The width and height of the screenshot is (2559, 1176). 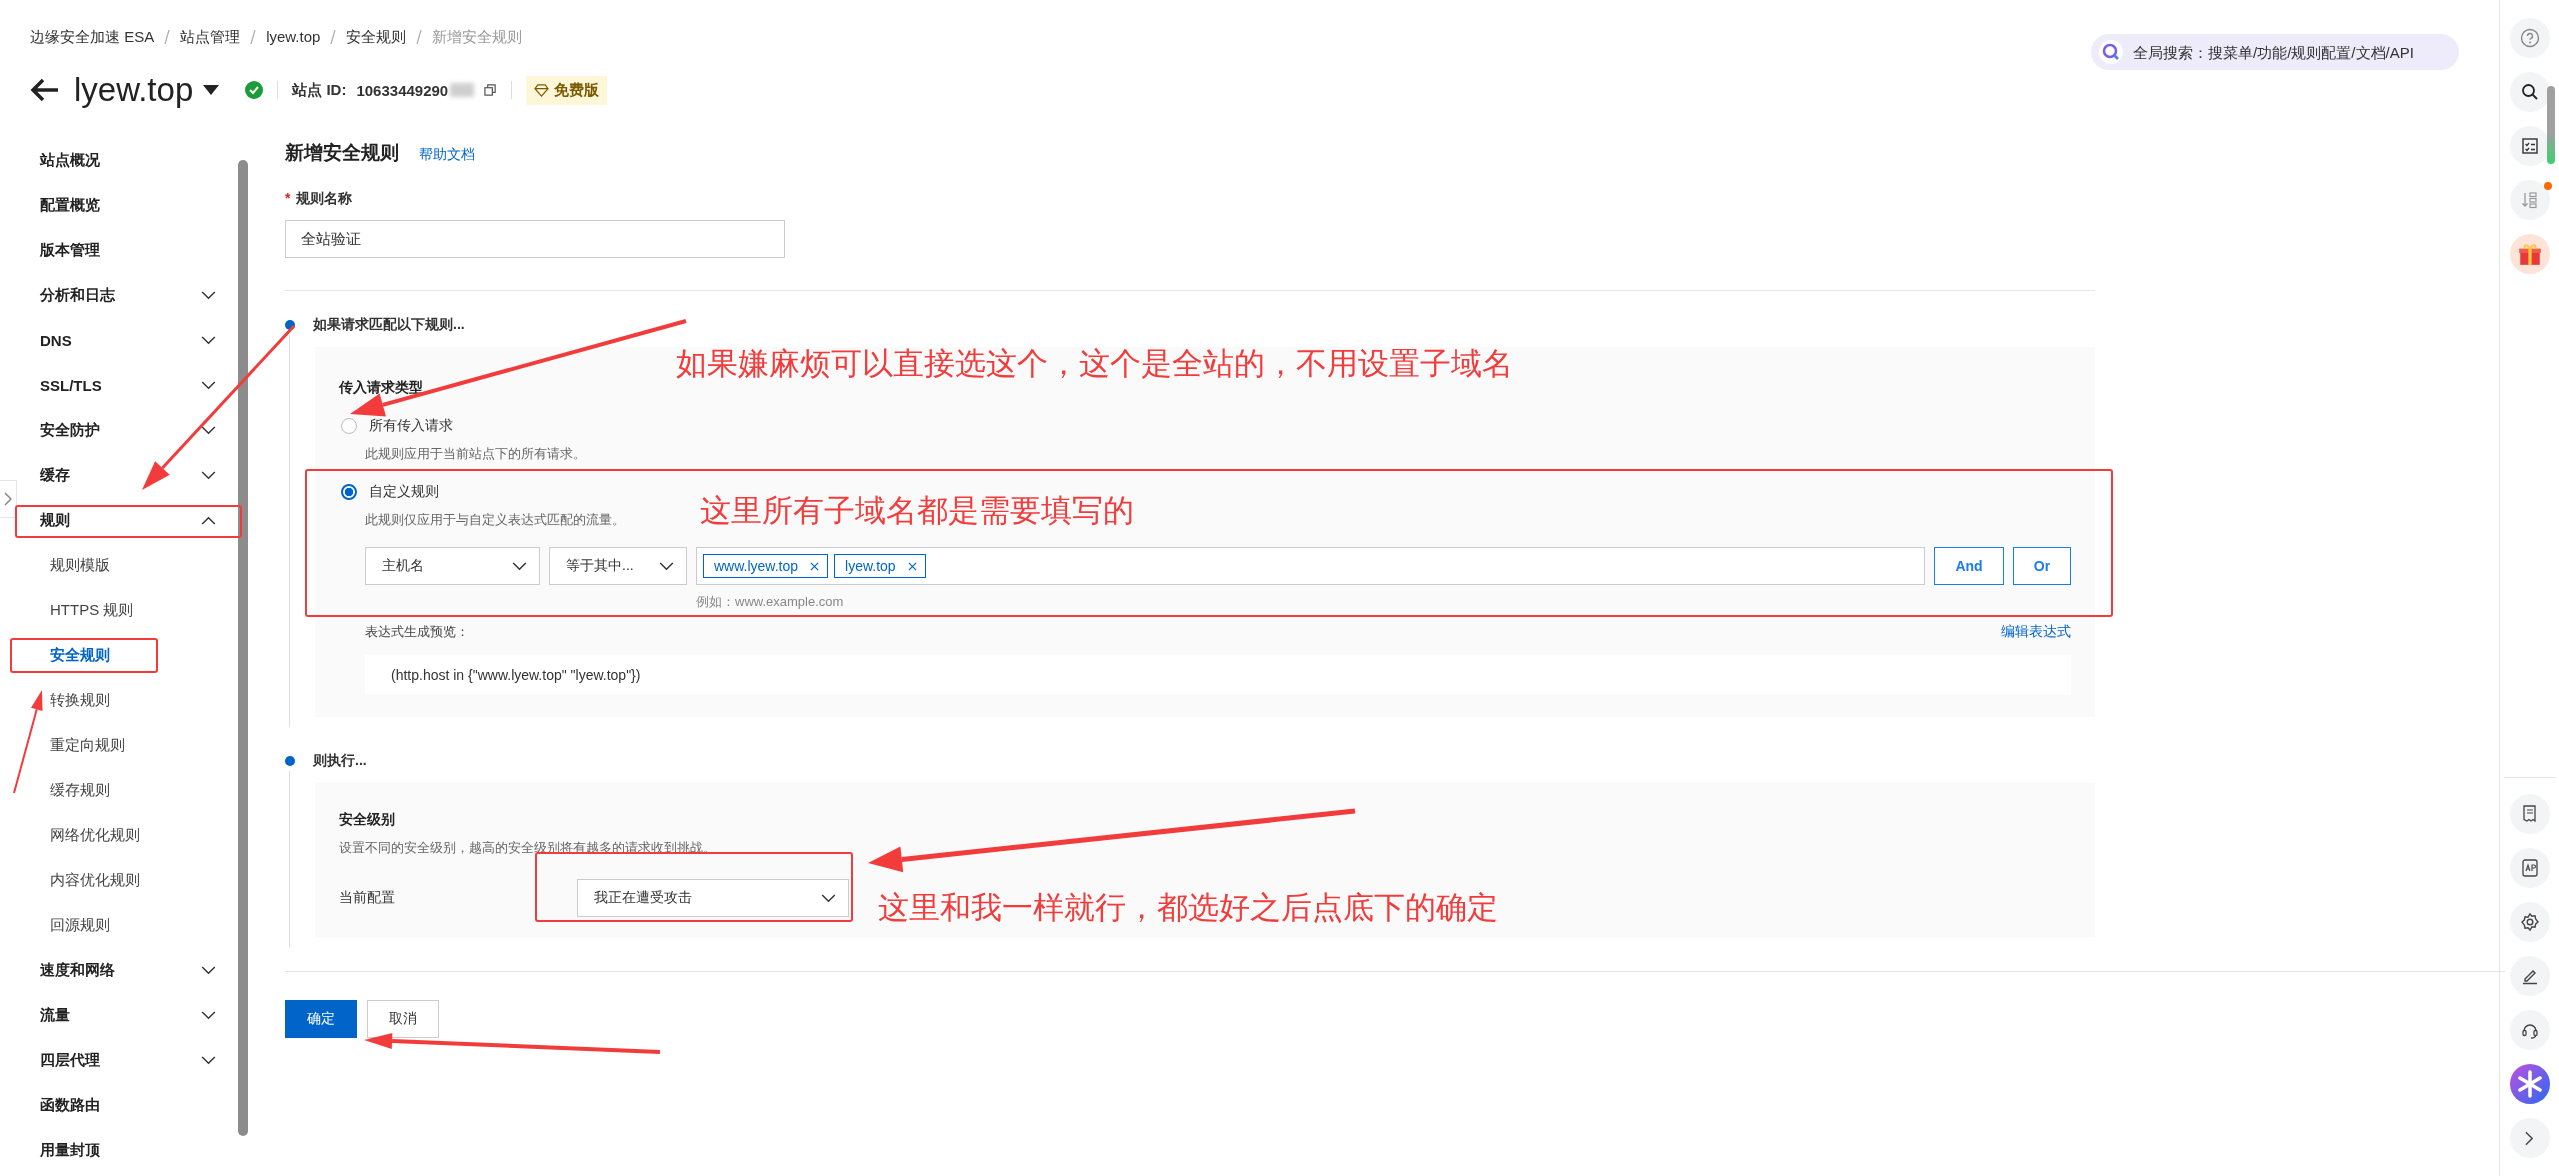 I want to click on breadcrumb-link: 边缘安全加速 ESA, so click(x=92, y=37).